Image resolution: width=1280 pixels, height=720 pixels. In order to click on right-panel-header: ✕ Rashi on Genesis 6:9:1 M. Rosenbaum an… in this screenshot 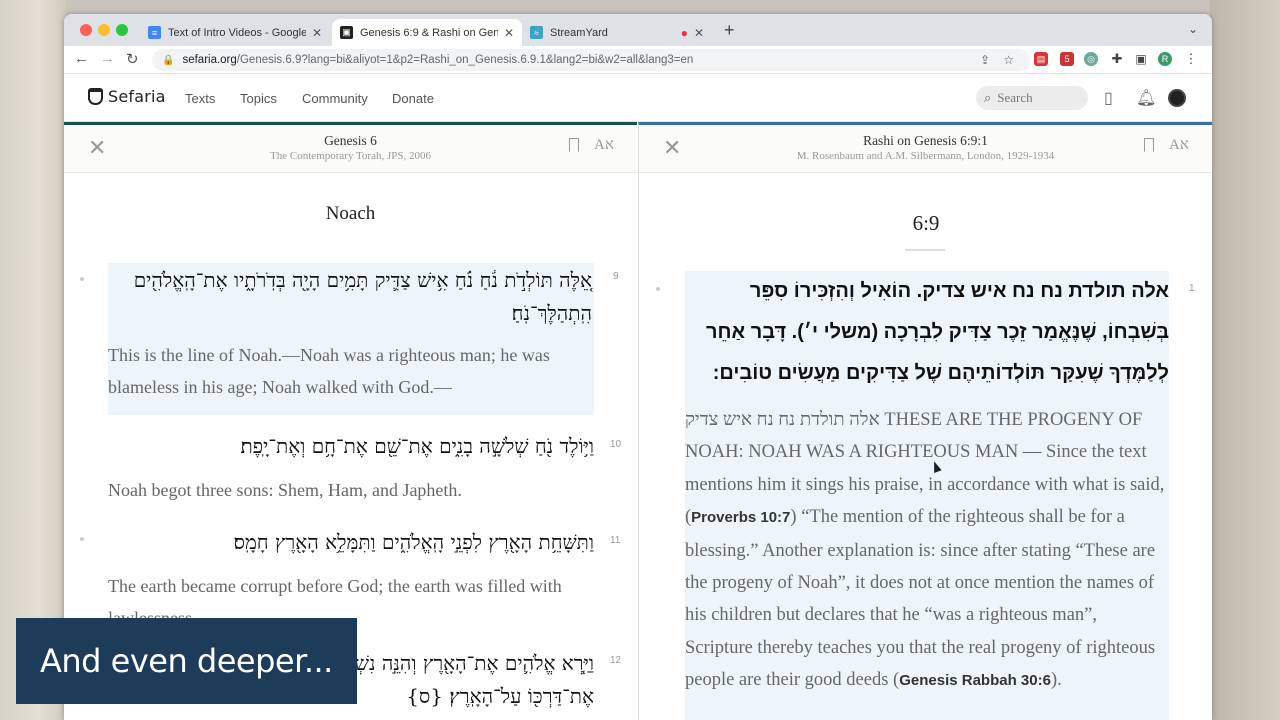, I will do `click(925, 149)`.